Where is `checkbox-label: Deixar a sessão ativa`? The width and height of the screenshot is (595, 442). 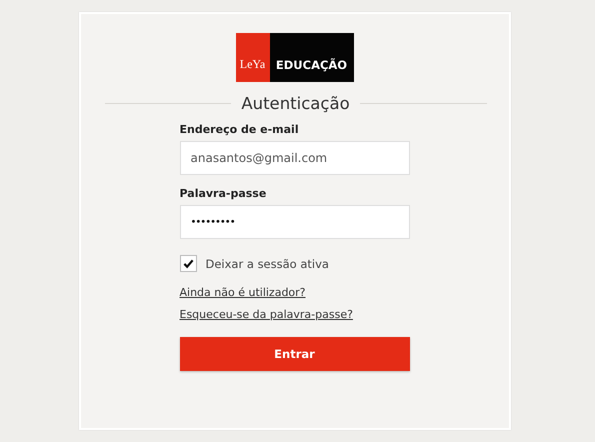 checkbox-label: Deixar a sessão ativa is located at coordinates (267, 263).